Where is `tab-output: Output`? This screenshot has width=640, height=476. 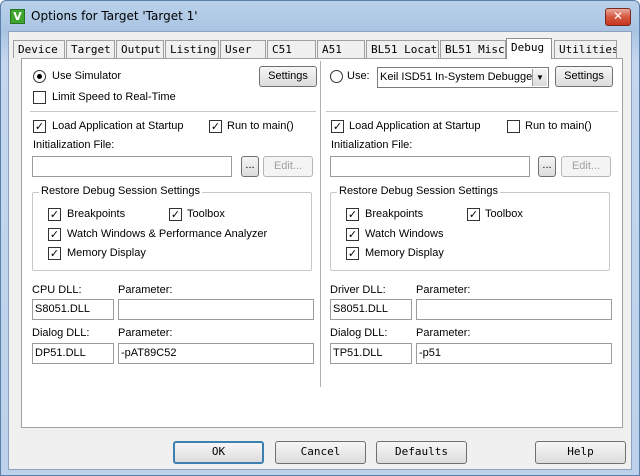 tab-output: Output is located at coordinates (140, 49).